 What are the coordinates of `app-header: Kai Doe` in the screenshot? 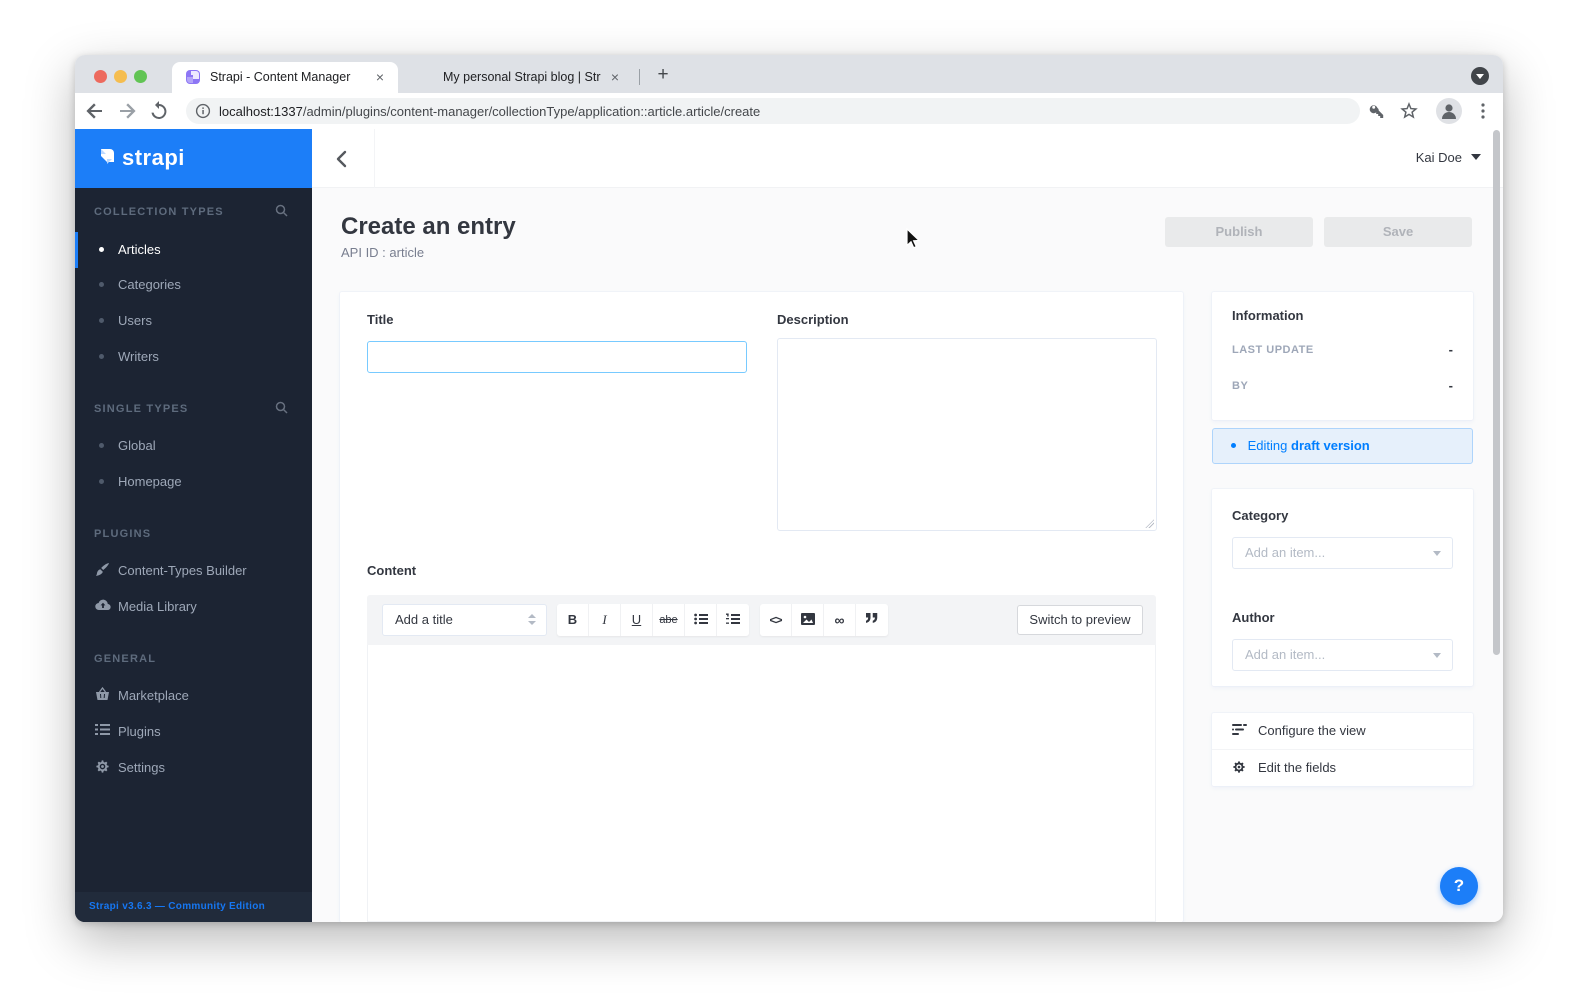 It's located at (907, 158).